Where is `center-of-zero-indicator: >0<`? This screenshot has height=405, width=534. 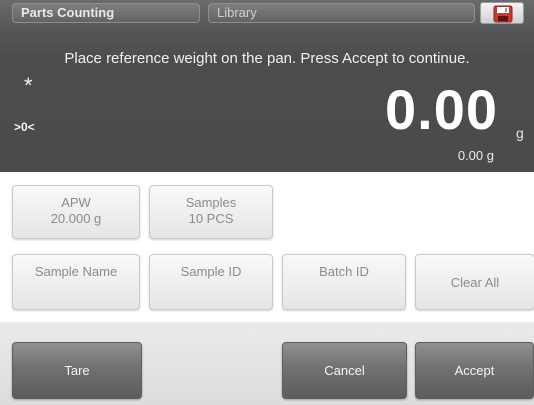 center-of-zero-indicator: >0< is located at coordinates (24, 127).